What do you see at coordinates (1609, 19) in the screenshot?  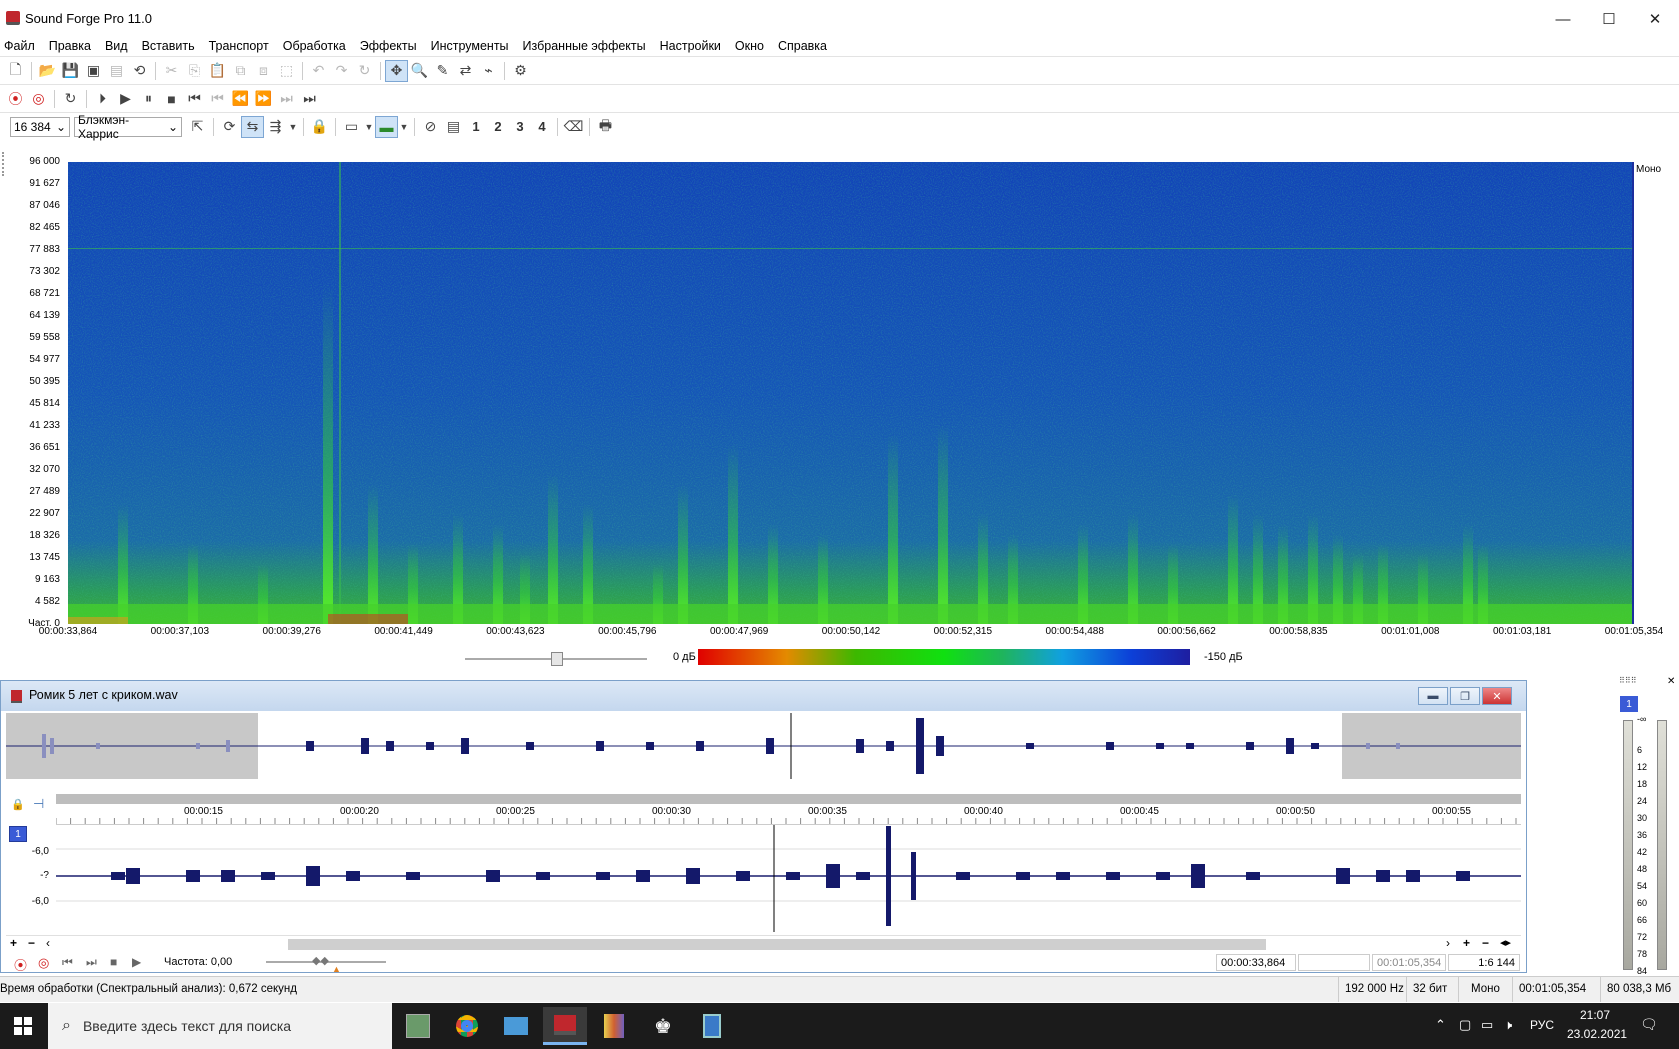 I see `maximize-button: ☐` at bounding box center [1609, 19].